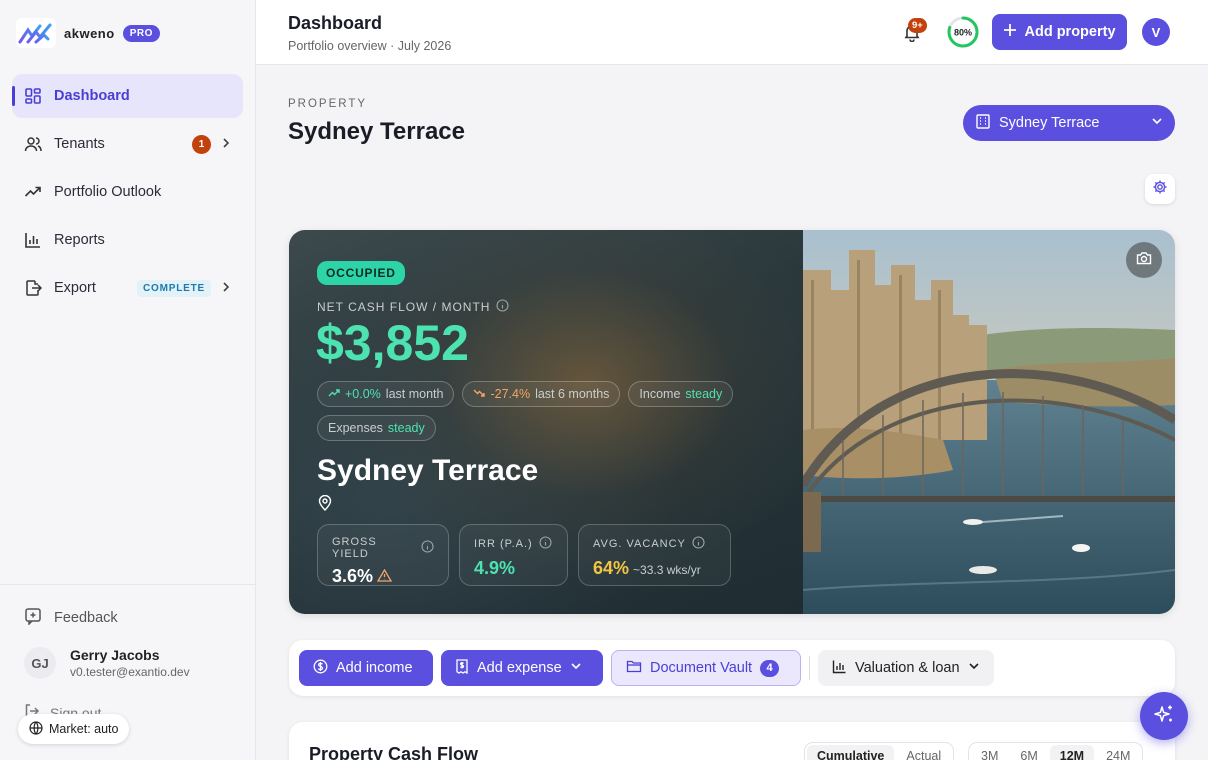  Describe the element at coordinates (86, 618) in the screenshot. I see `feedback-label: Feedback` at that location.